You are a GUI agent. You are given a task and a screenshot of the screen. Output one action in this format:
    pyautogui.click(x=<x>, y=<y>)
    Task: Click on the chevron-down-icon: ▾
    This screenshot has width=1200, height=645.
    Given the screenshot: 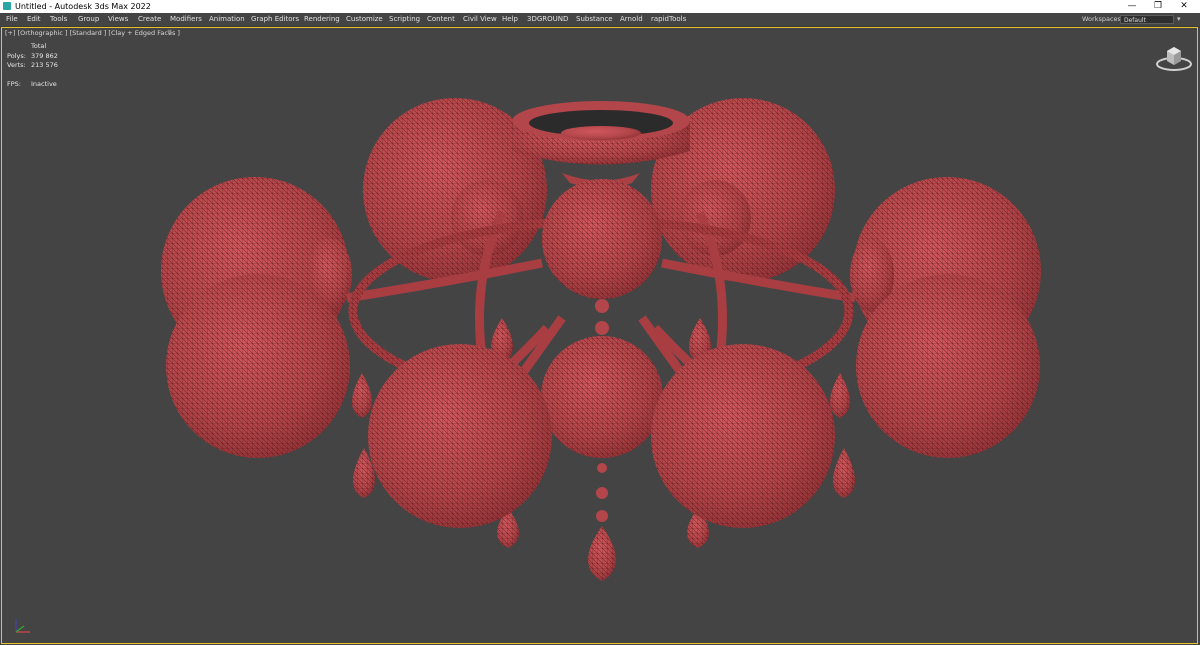 What is the action you would take?
    pyautogui.click(x=1179, y=19)
    